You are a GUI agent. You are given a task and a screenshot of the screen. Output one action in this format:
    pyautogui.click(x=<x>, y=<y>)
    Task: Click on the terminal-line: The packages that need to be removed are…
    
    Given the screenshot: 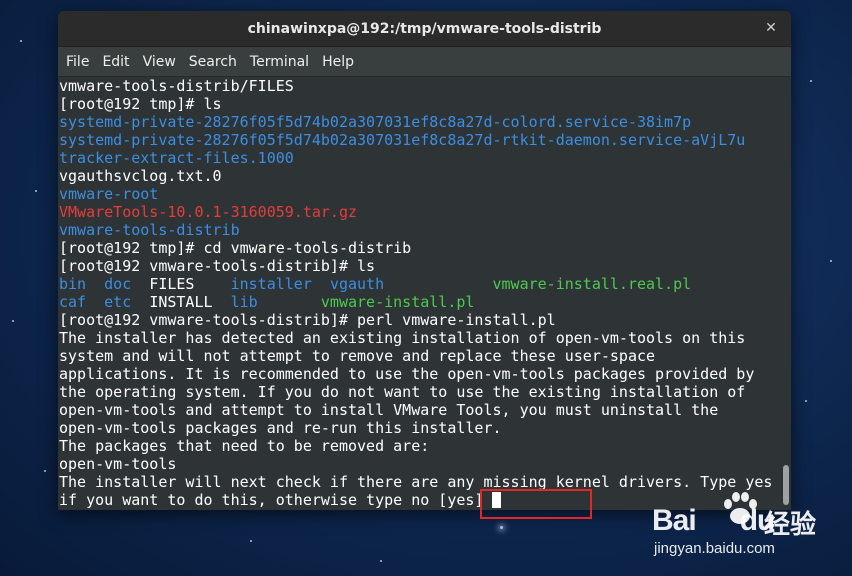 What is the action you would take?
    pyautogui.click(x=244, y=446)
    